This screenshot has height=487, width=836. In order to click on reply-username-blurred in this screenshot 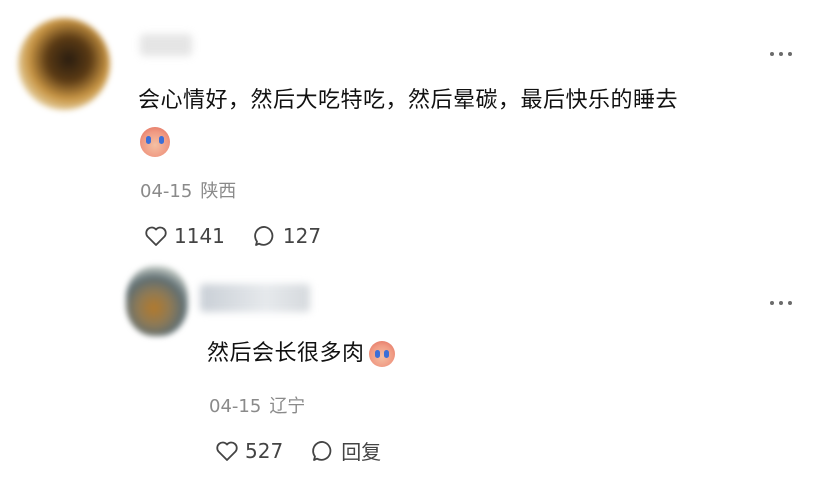, I will do `click(255, 298)`.